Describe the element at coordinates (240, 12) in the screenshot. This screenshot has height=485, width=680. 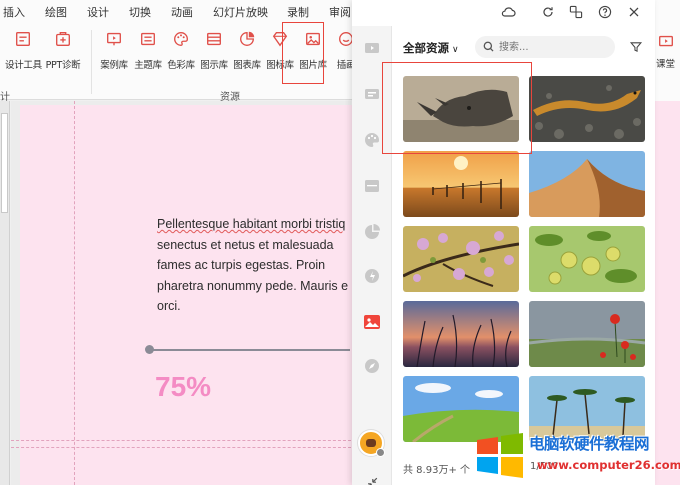
I see `menu-slideshow: 幻灯片放映` at that location.